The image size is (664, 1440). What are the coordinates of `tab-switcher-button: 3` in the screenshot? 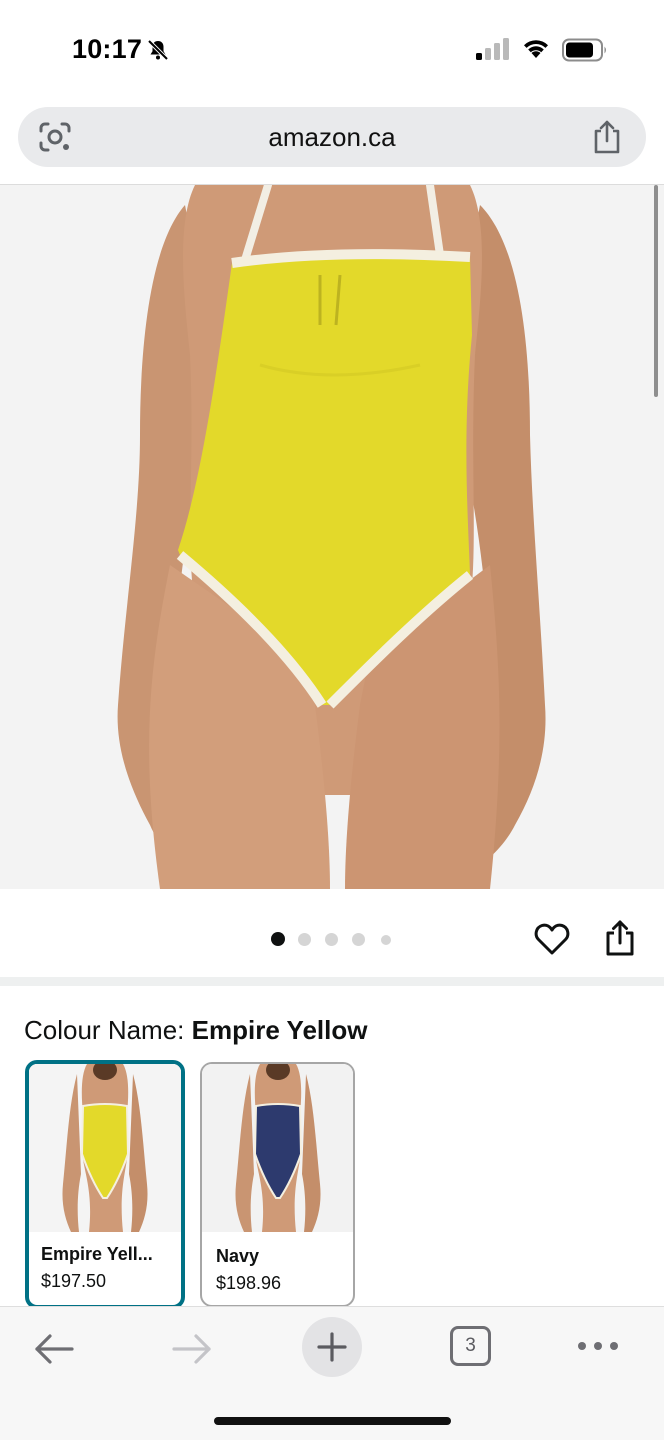 It's located at (470, 1346).